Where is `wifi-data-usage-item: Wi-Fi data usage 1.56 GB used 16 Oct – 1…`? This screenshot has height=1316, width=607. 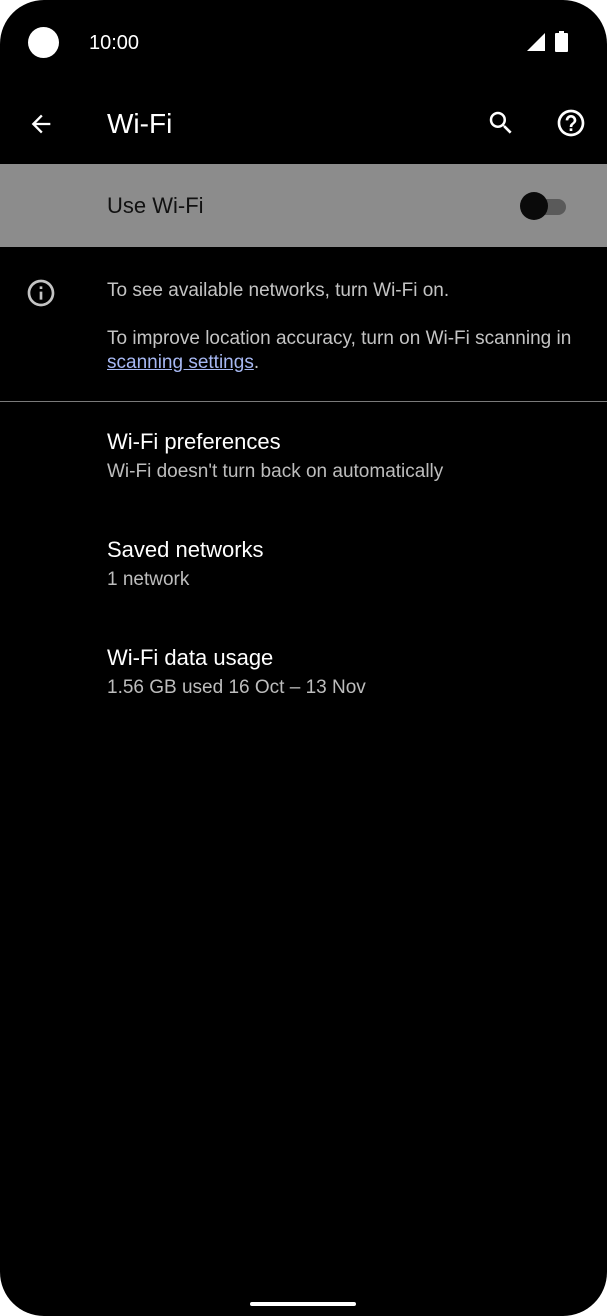 wifi-data-usage-item: Wi-Fi data usage 1.56 GB used 16 Oct – 1… is located at coordinates (303, 668).